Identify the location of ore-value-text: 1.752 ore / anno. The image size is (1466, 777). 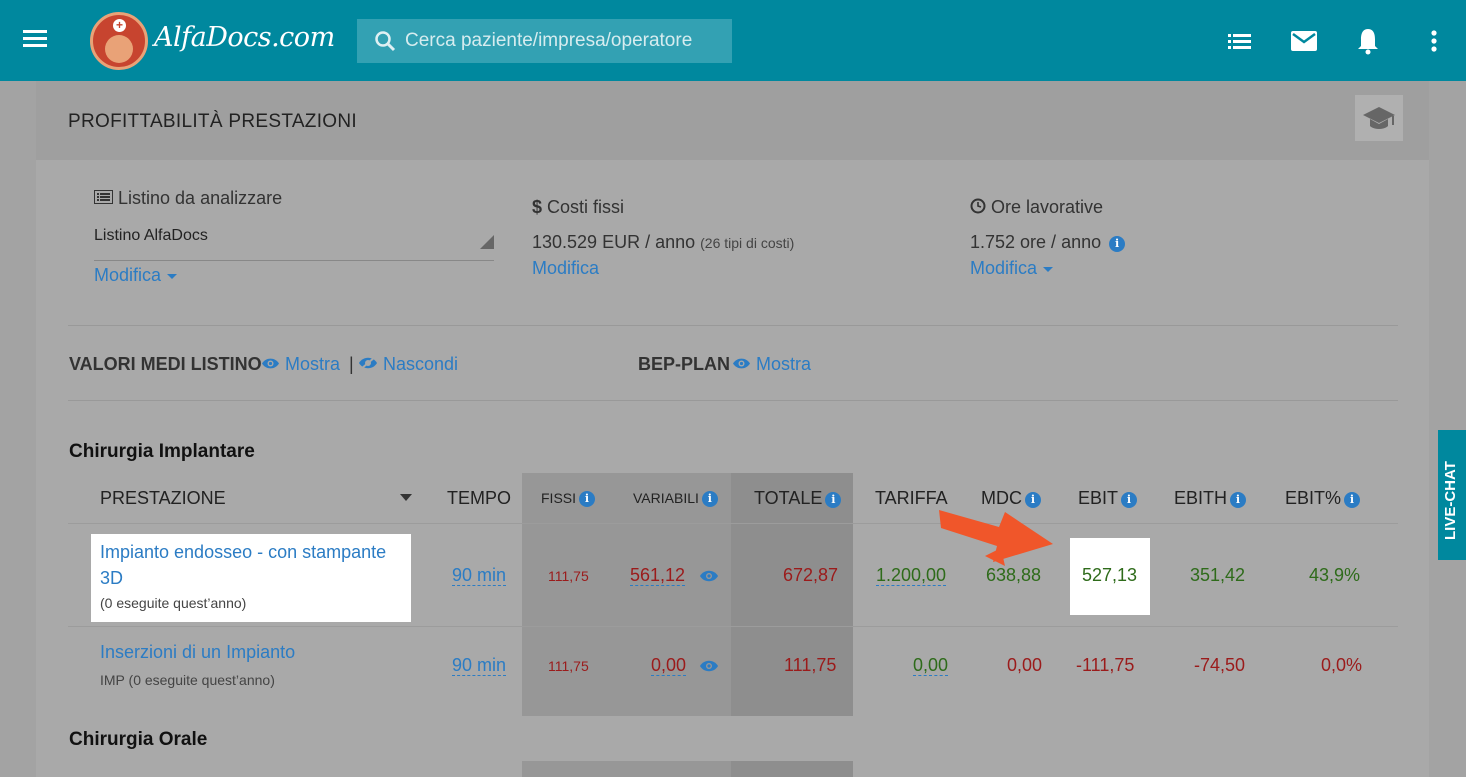
(1036, 242).